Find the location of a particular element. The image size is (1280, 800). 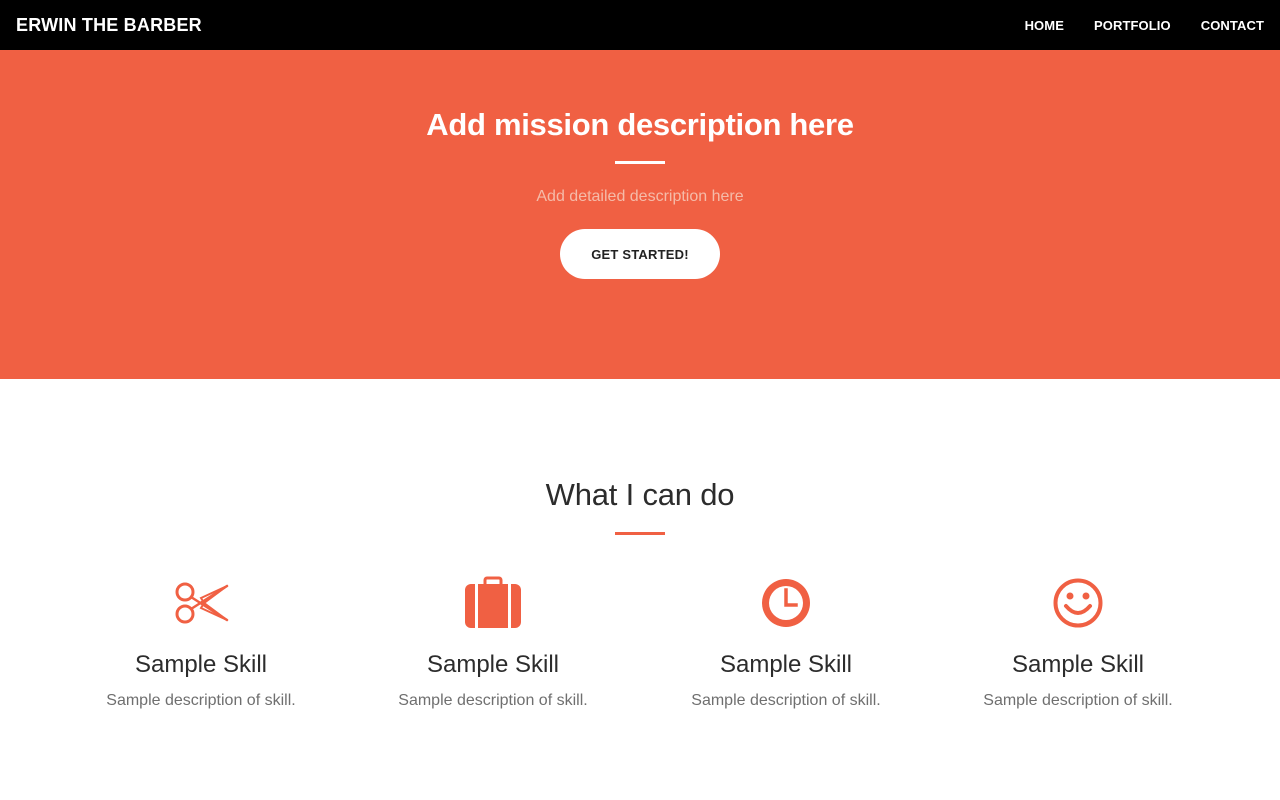

hero-subtitle: Add detailed description here is located at coordinates (640, 196).